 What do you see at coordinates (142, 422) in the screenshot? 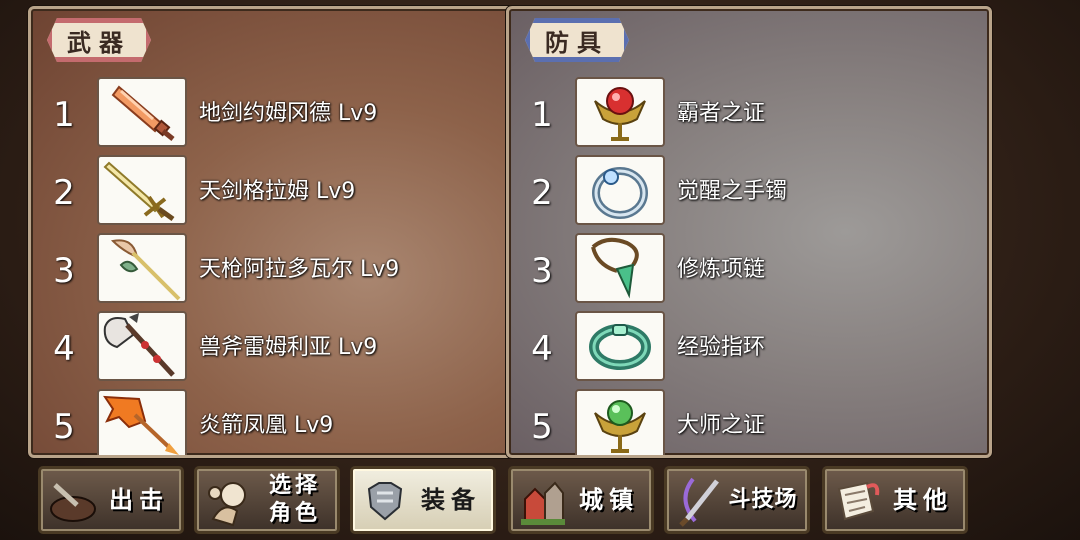
I see `flame-arrow-icon` at bounding box center [142, 422].